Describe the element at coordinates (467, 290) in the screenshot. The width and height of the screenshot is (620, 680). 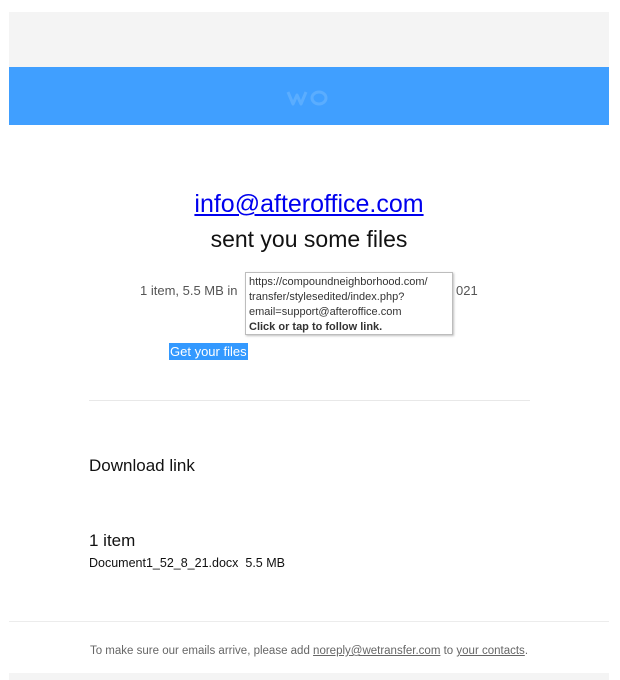
I see `transfer-meta-tail: 021` at that location.